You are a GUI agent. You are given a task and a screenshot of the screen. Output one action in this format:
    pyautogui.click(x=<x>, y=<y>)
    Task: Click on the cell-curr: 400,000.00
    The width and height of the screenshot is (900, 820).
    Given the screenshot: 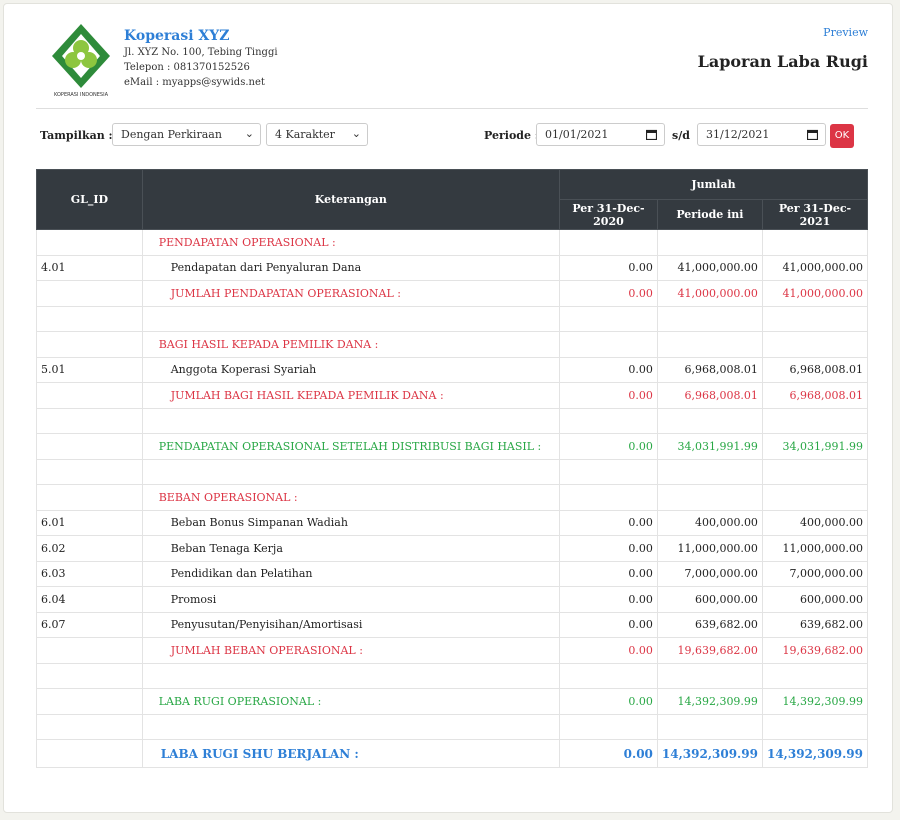 What is the action you would take?
    pyautogui.click(x=815, y=522)
    